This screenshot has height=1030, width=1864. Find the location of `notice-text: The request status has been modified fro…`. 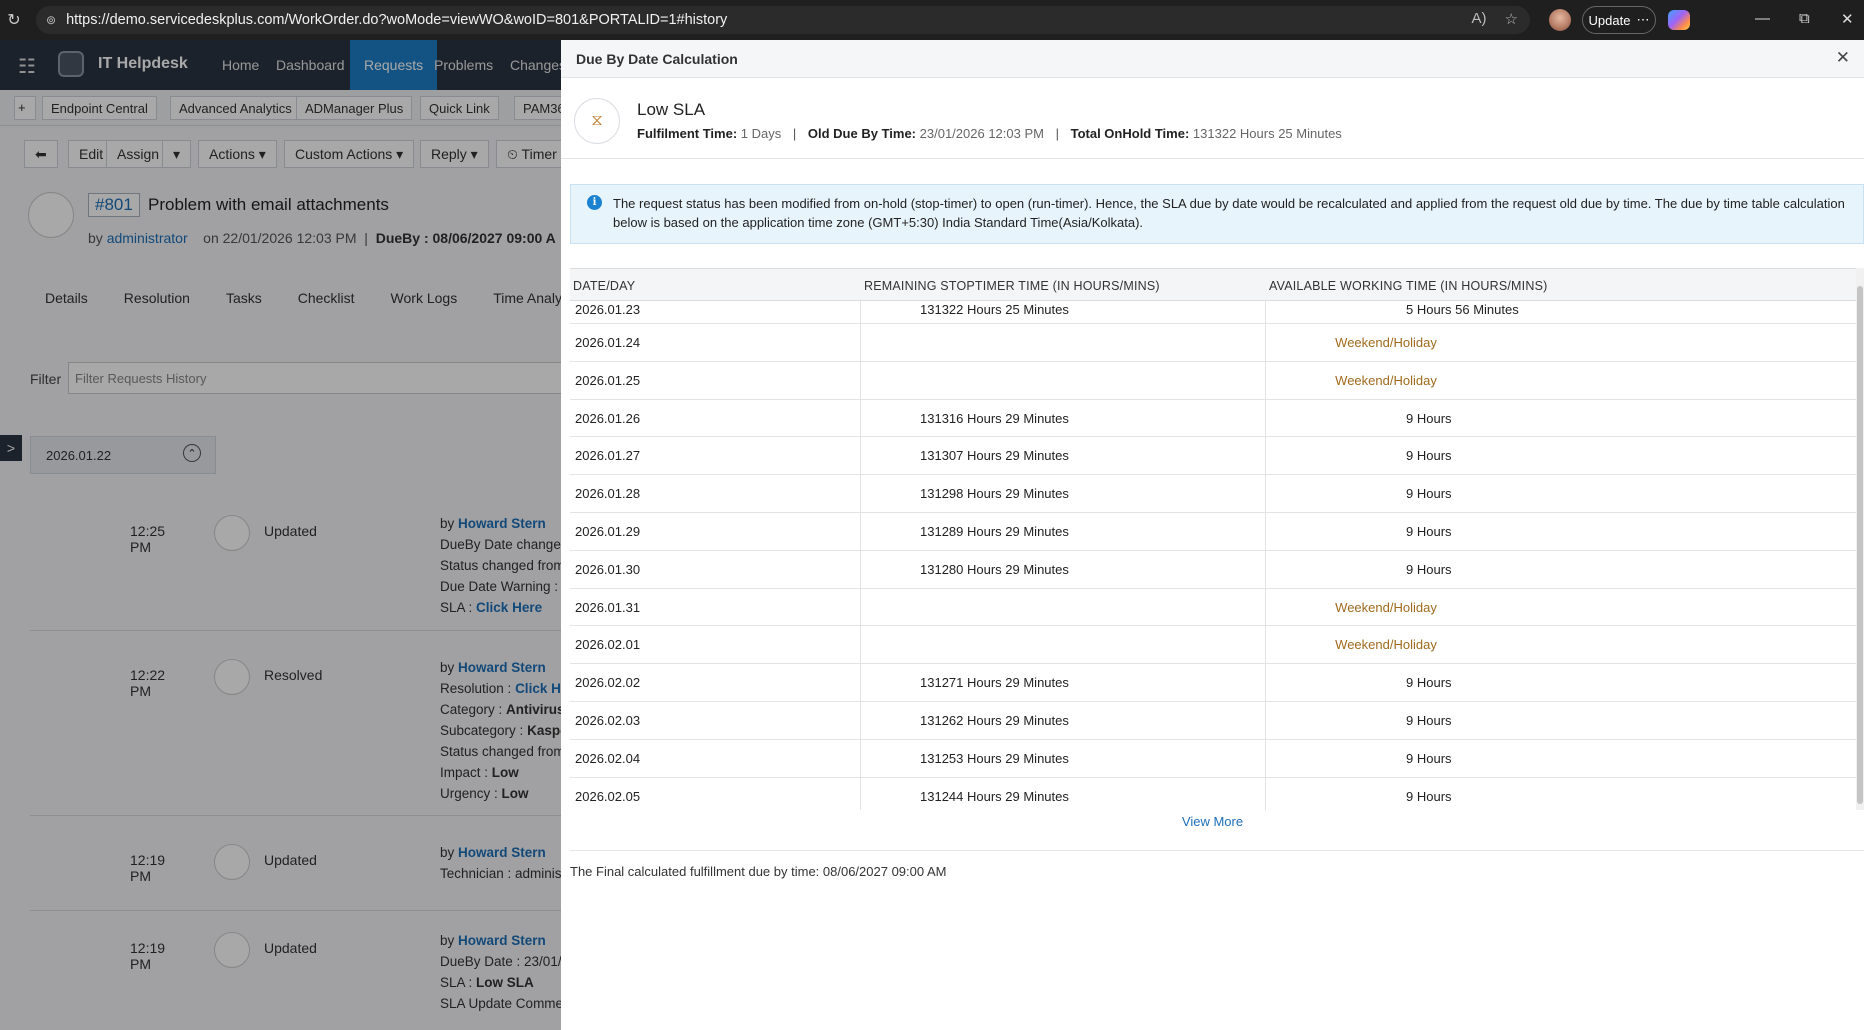

notice-text: The request status has been modified fro… is located at coordinates (1229, 213).